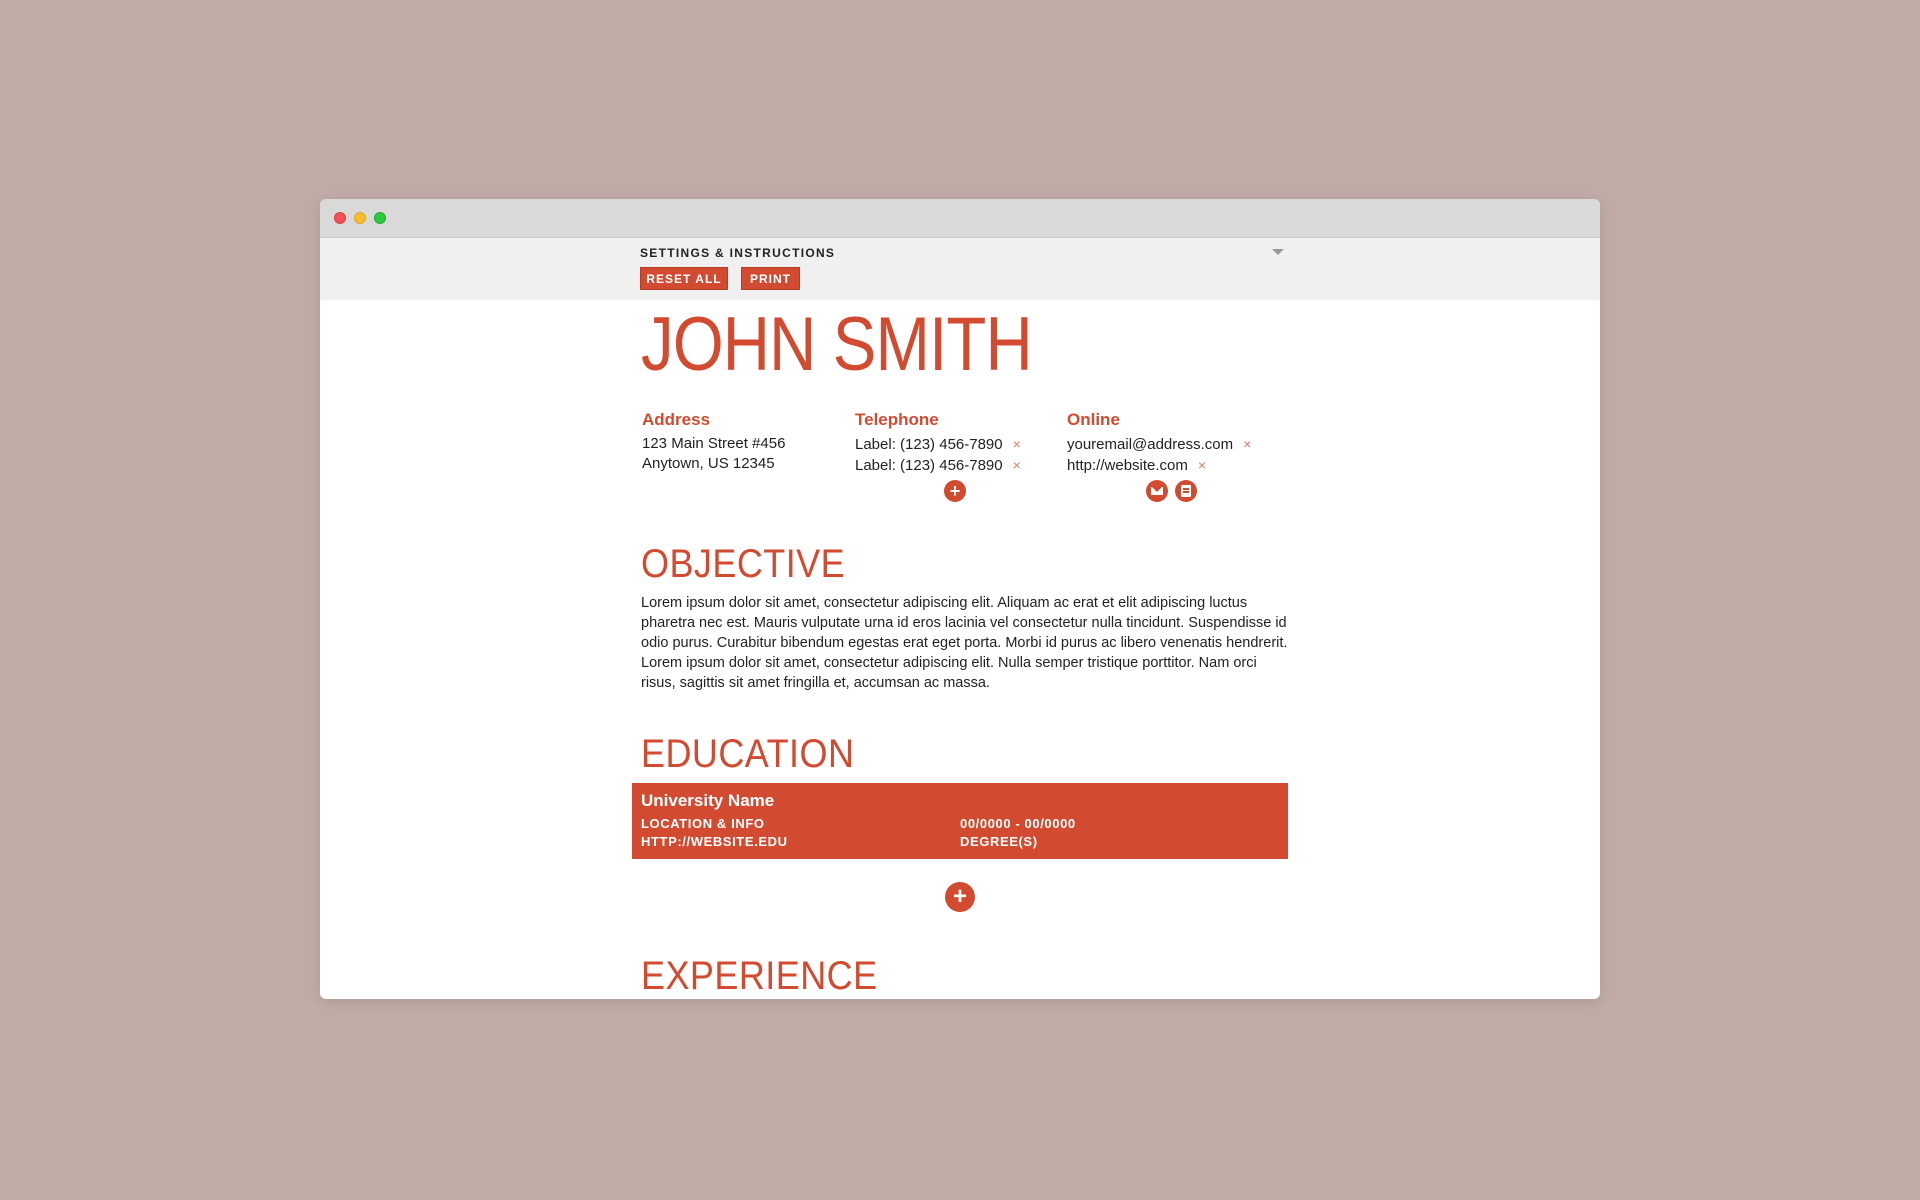 Image resolution: width=1920 pixels, height=1200 pixels. I want to click on education-location: LOCATION & INFO, so click(703, 823).